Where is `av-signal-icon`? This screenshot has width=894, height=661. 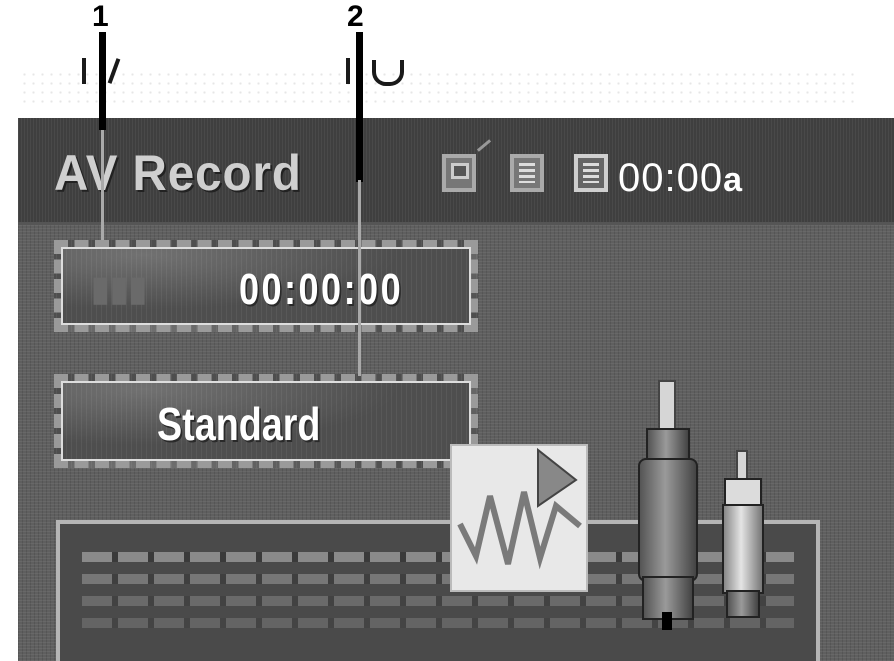 av-signal-icon is located at coordinates (519, 518).